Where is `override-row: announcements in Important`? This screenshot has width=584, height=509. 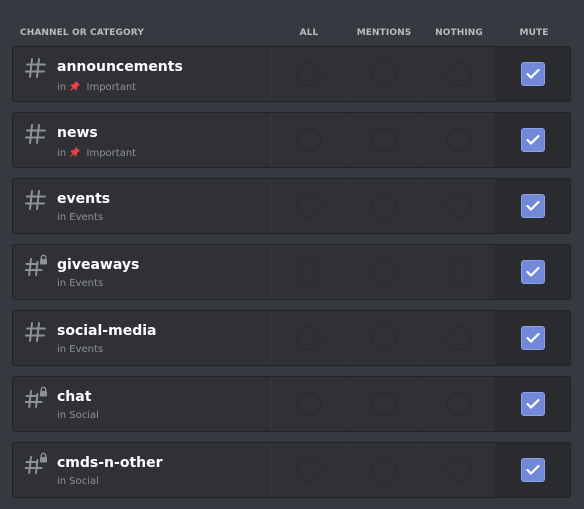 override-row: announcements in Important is located at coordinates (291, 74).